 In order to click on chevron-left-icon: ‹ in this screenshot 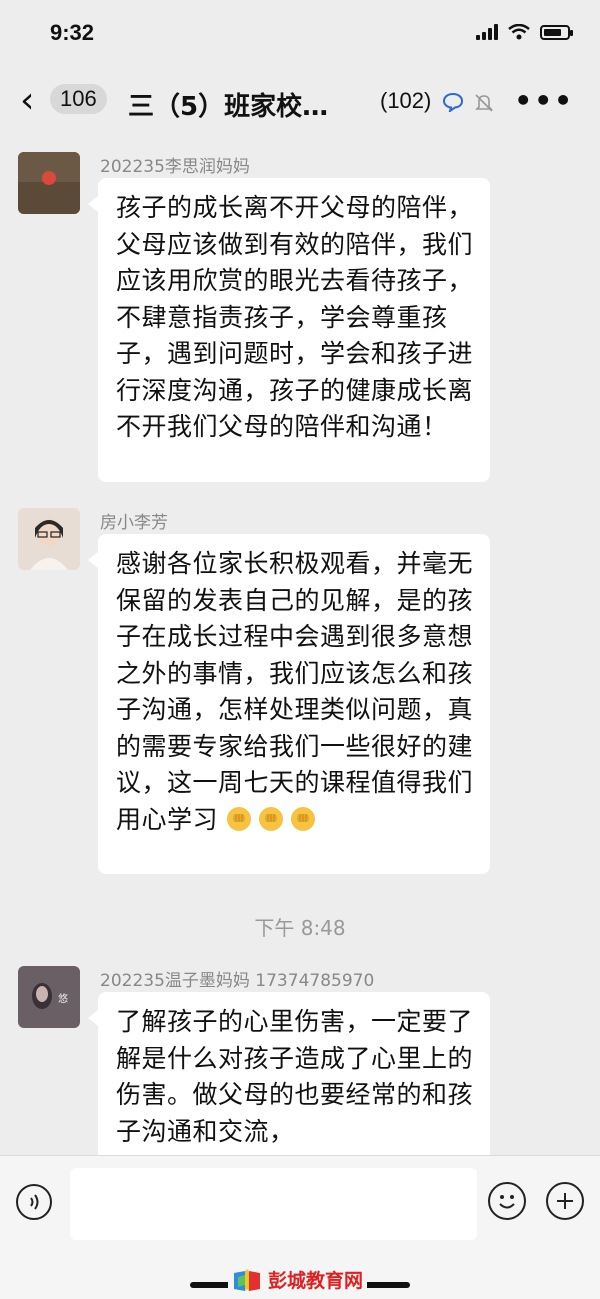, I will do `click(27, 100)`.